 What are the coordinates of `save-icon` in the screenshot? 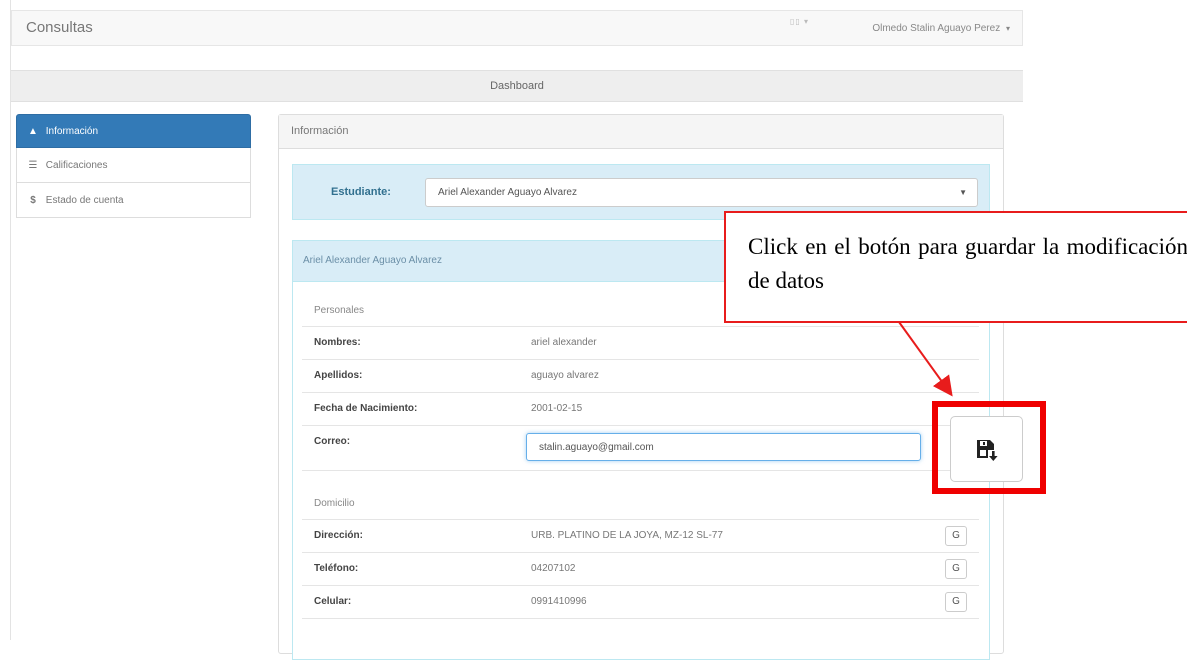 It's located at (987, 450).